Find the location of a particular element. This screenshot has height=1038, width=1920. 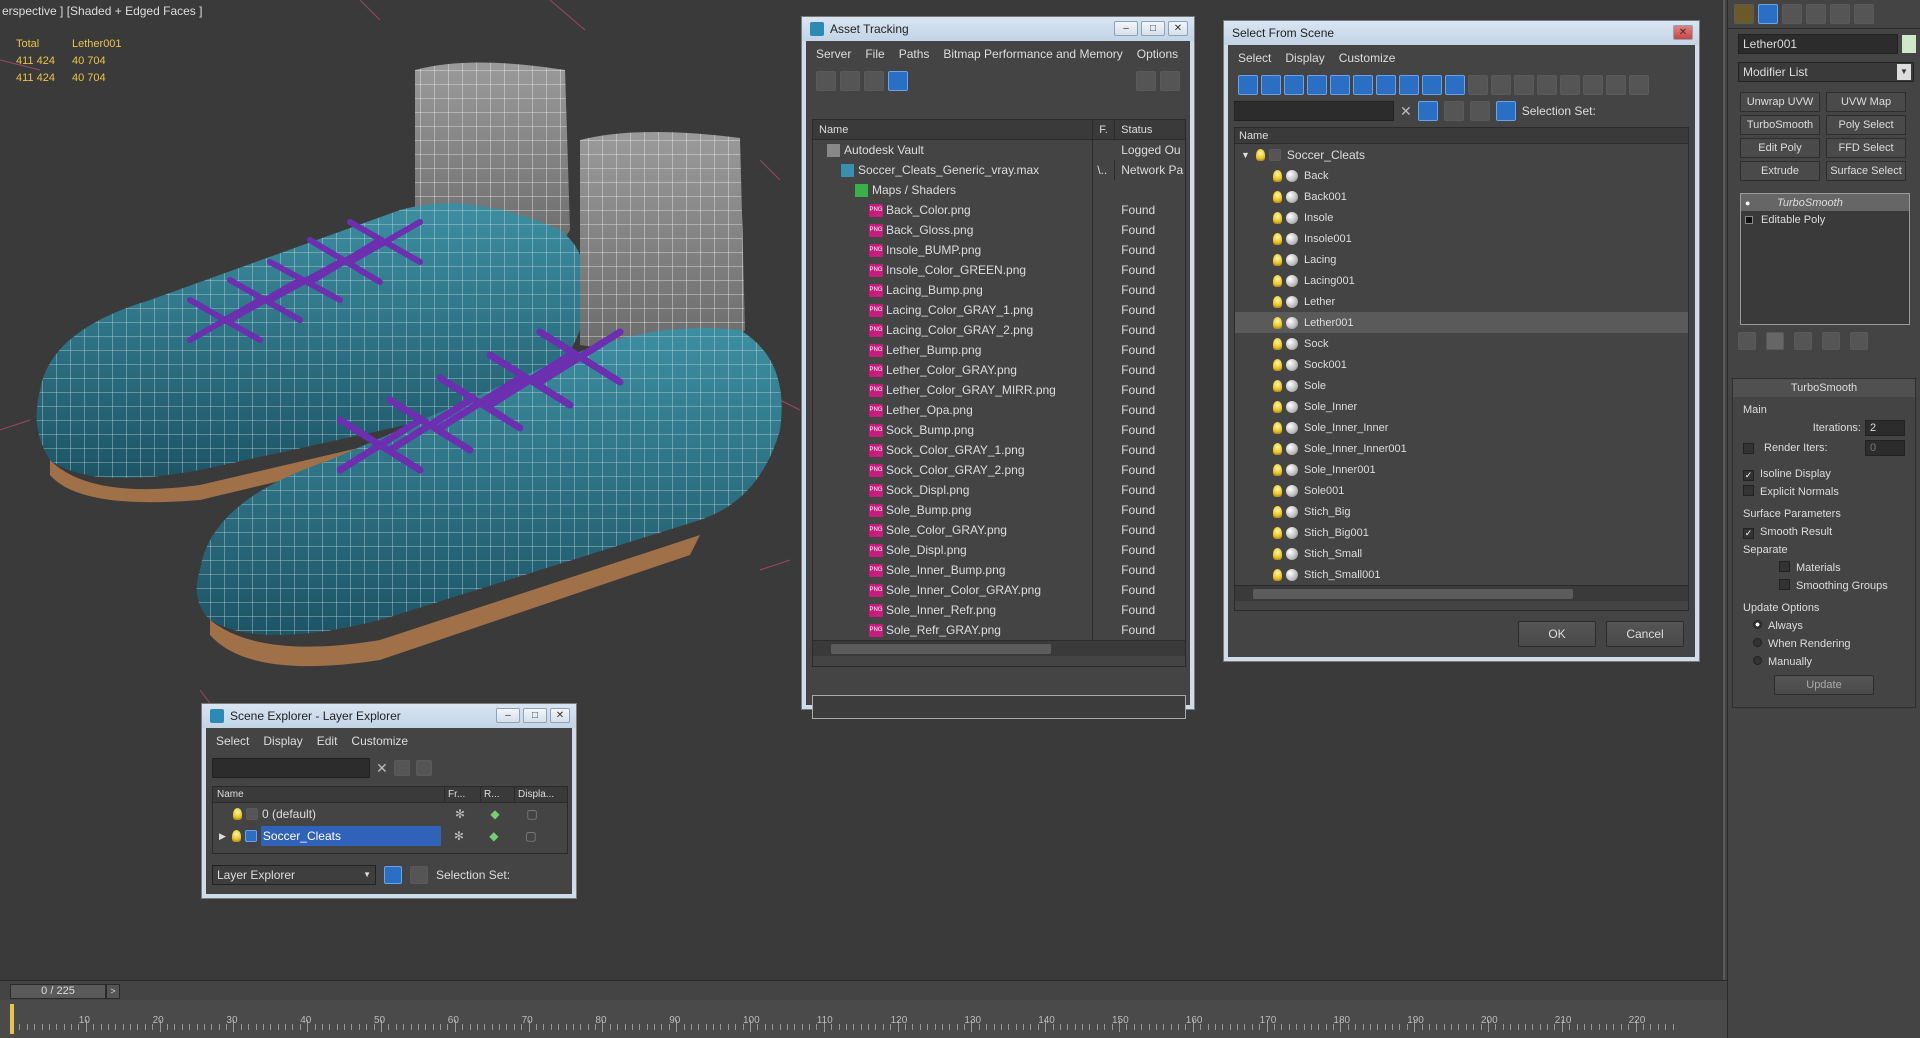

find-icon is located at coordinates (401, 768).